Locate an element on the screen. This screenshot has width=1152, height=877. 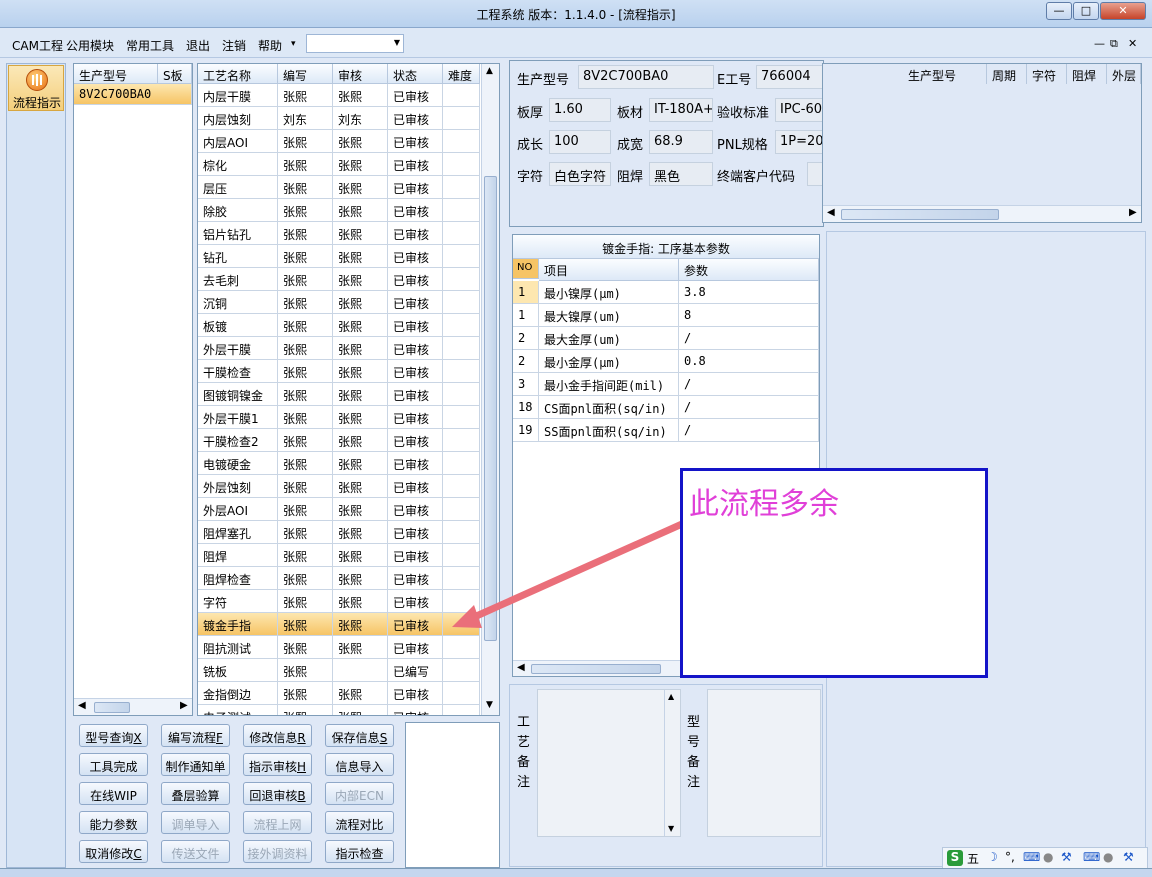
taskbar is located at coordinates (576, 872).